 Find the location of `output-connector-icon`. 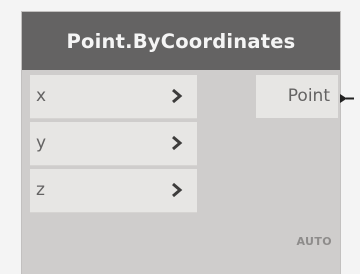

output-connector-icon is located at coordinates (347, 98).